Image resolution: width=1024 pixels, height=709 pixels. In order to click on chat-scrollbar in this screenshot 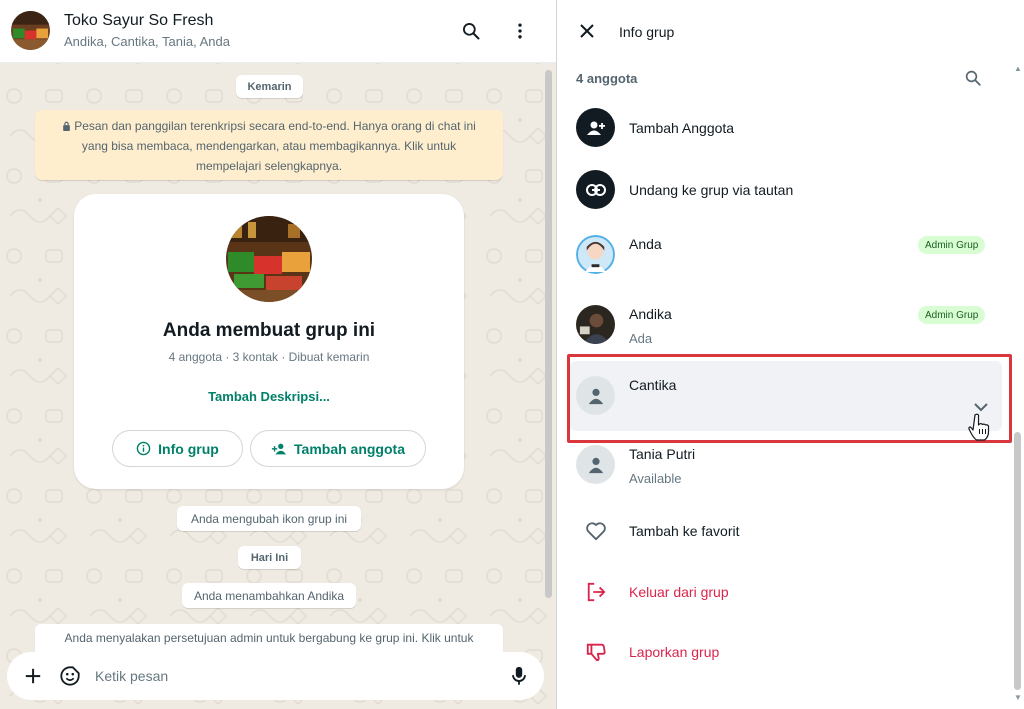, I will do `click(548, 334)`.